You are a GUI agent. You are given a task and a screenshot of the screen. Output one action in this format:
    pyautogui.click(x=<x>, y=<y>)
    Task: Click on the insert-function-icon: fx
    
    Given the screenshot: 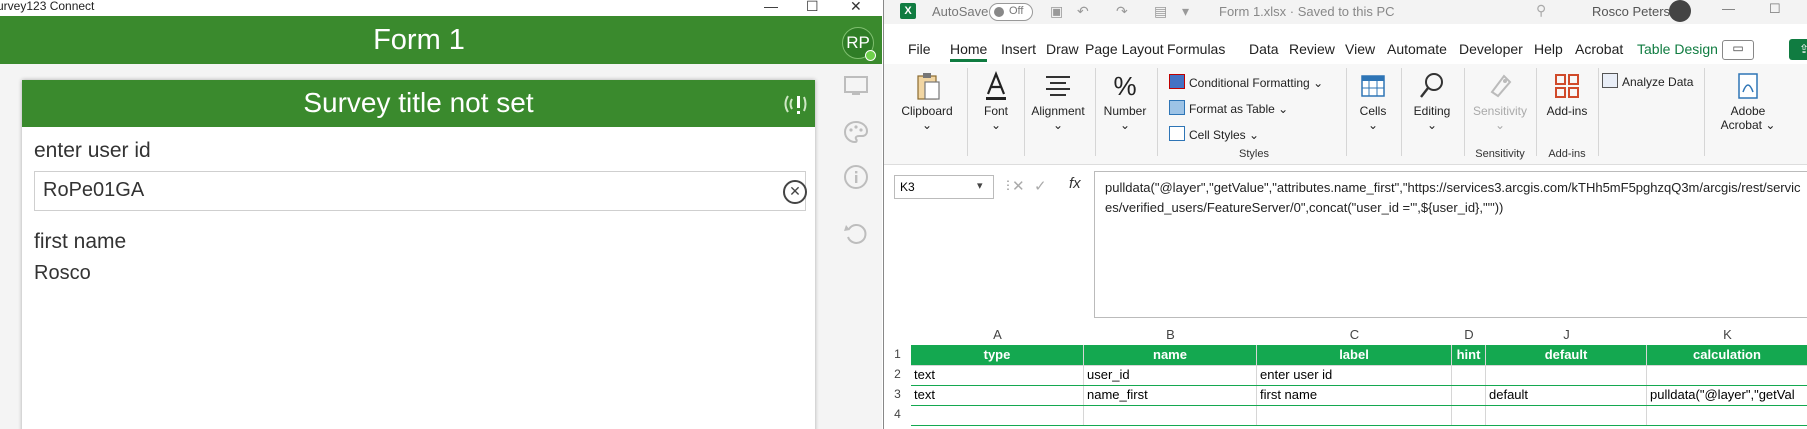 What is the action you would take?
    pyautogui.click(x=1075, y=183)
    